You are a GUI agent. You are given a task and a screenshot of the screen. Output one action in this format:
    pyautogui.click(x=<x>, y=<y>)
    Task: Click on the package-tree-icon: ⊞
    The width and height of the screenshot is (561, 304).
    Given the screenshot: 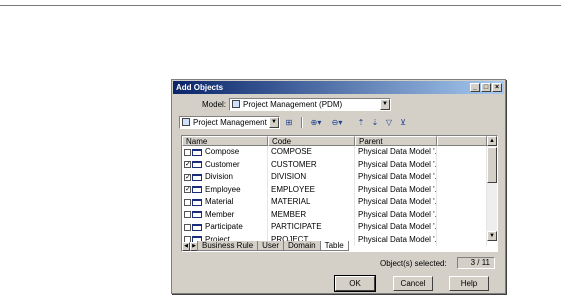 What is the action you would take?
    pyautogui.click(x=289, y=122)
    